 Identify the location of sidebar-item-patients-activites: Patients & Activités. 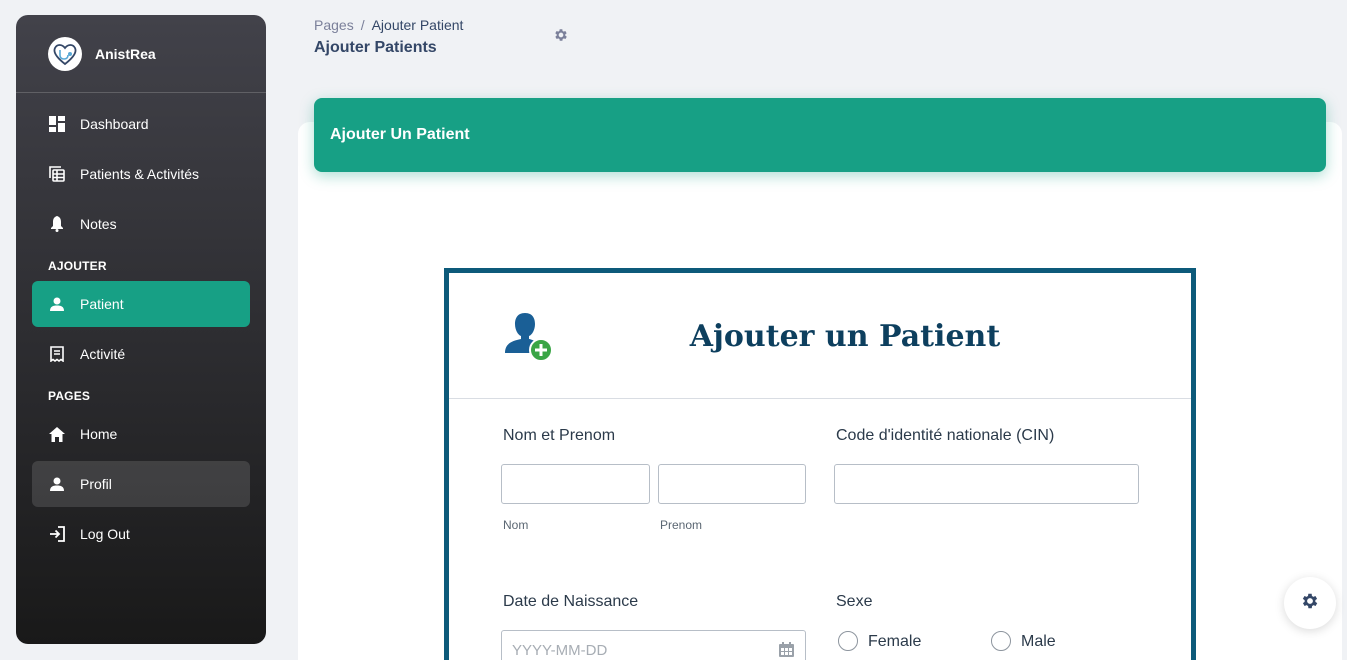
(141, 174).